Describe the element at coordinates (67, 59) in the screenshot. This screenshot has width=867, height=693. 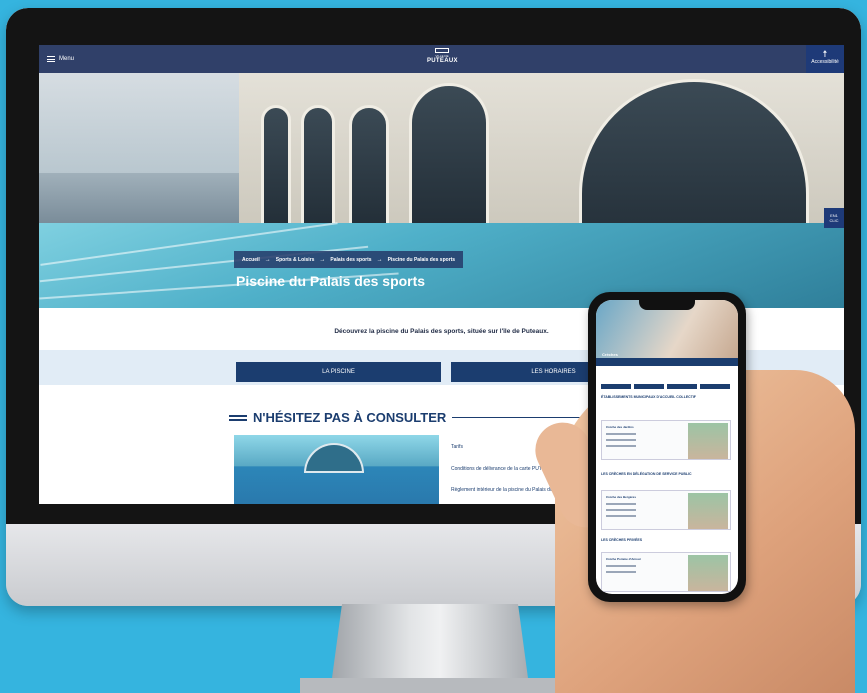
I see `menu-label: Menu` at that location.